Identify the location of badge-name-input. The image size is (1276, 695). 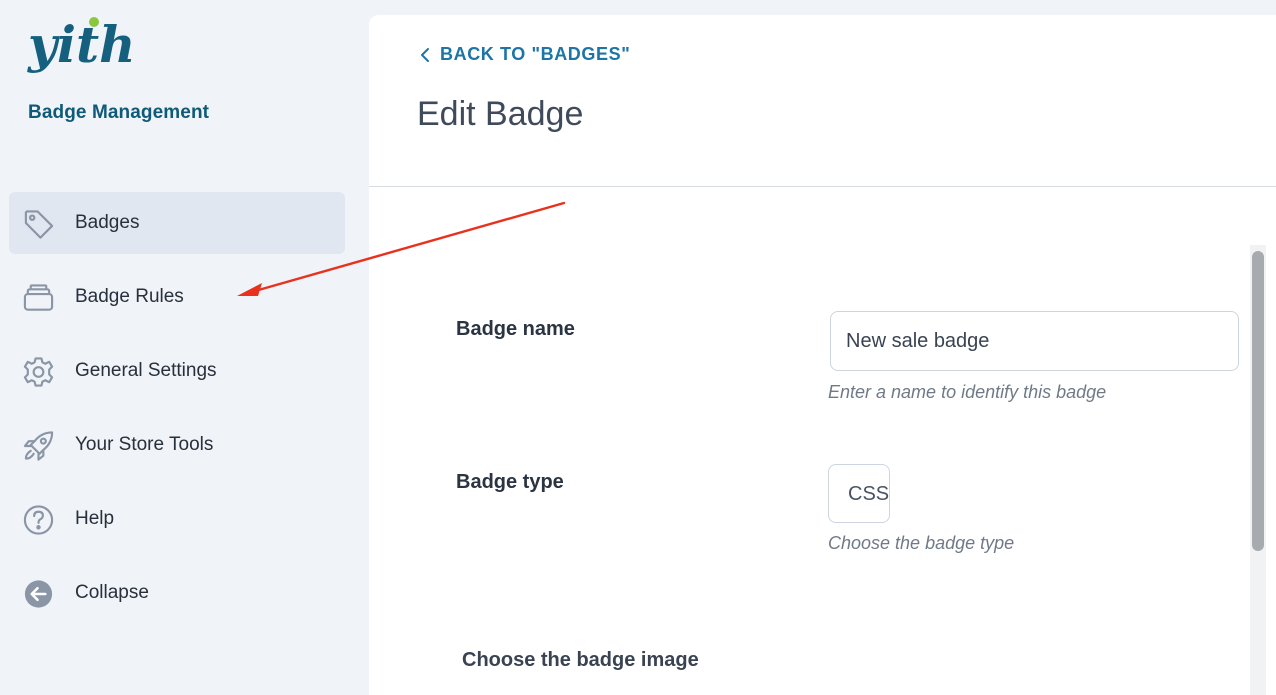
(1034, 341).